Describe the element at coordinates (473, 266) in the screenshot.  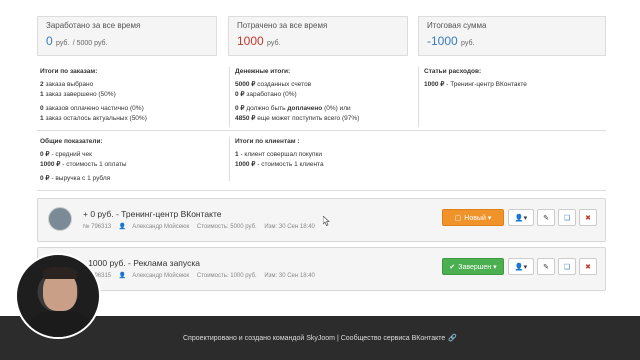
I see `status-dropdown-button: ✔ Завершен ▾` at that location.